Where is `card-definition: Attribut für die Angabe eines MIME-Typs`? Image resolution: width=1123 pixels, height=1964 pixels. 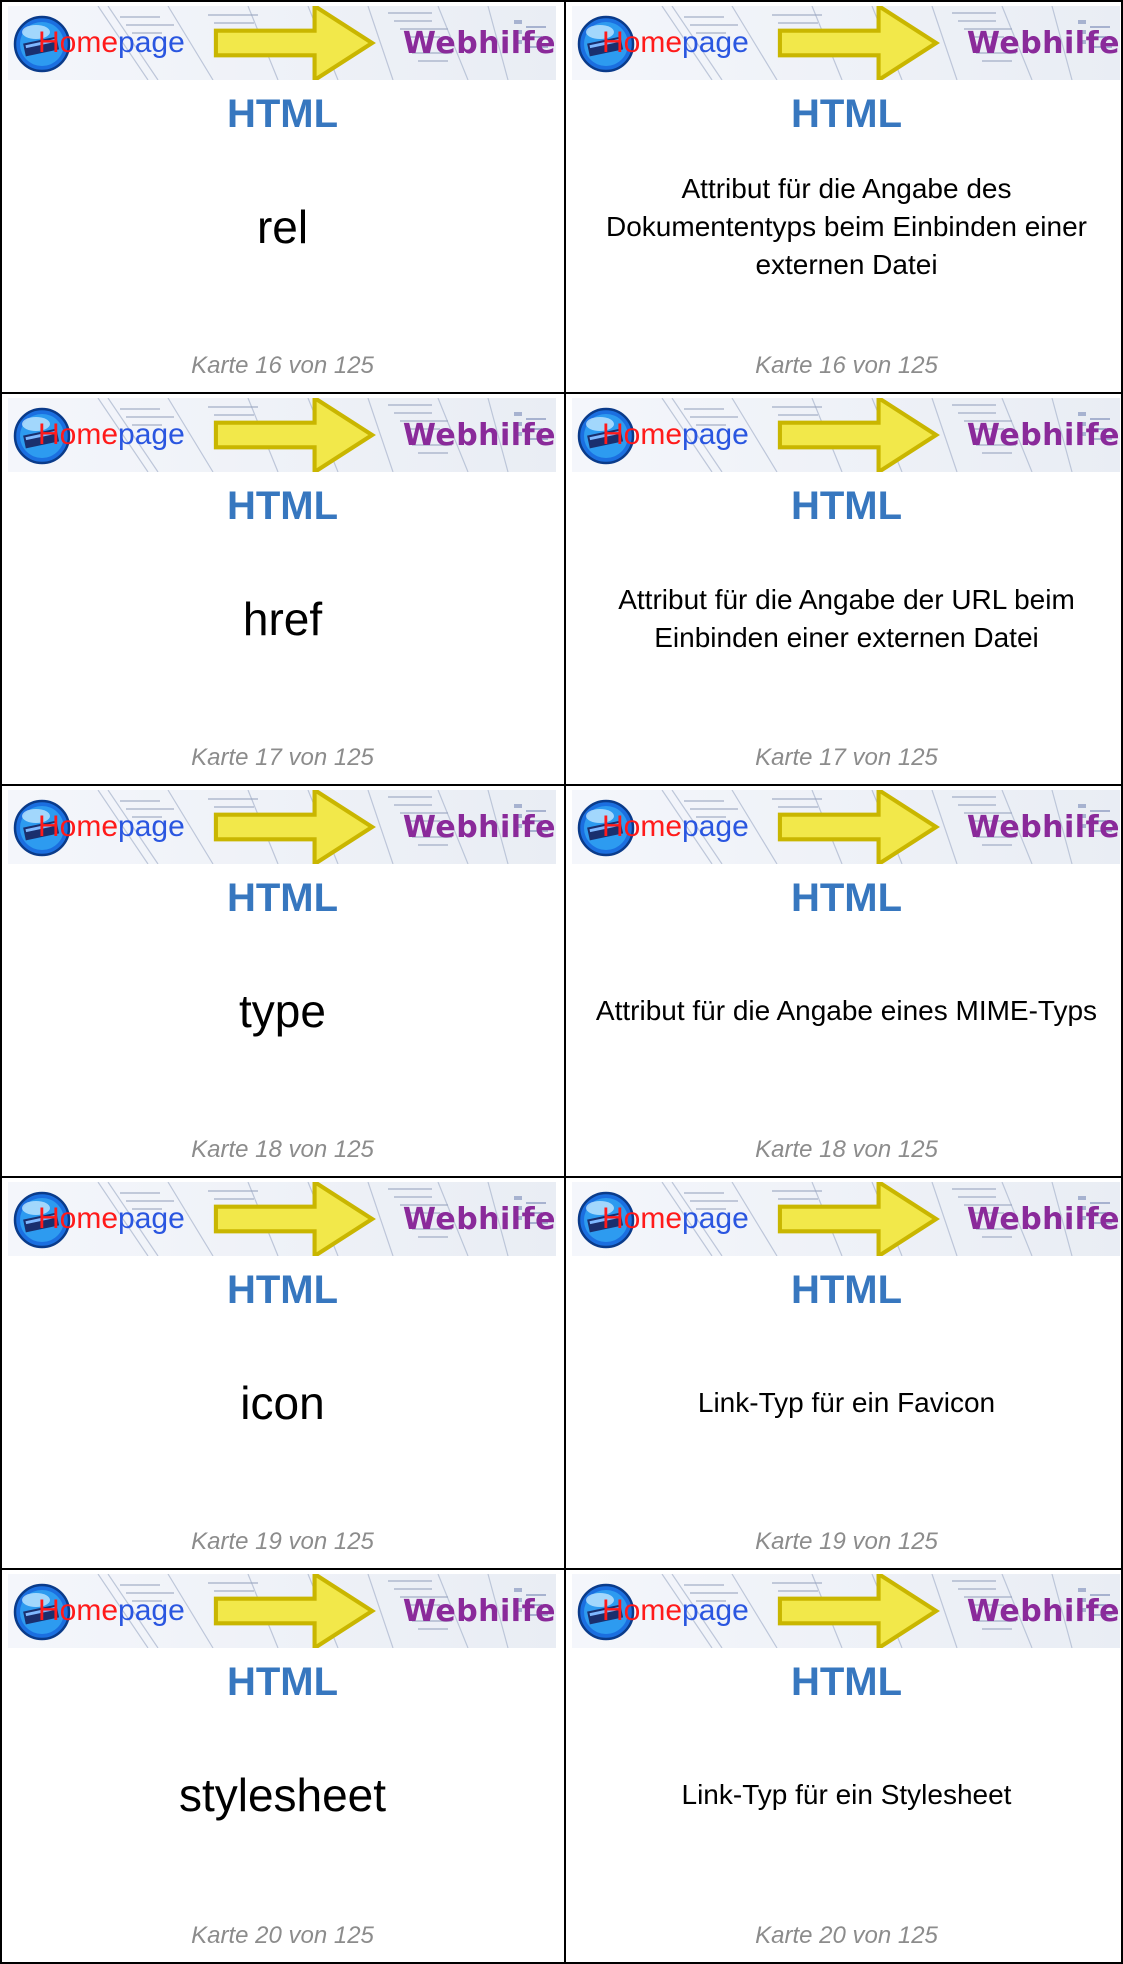
card-definition: Attribut für die Angabe eines MIME-Typs is located at coordinates (846, 1010).